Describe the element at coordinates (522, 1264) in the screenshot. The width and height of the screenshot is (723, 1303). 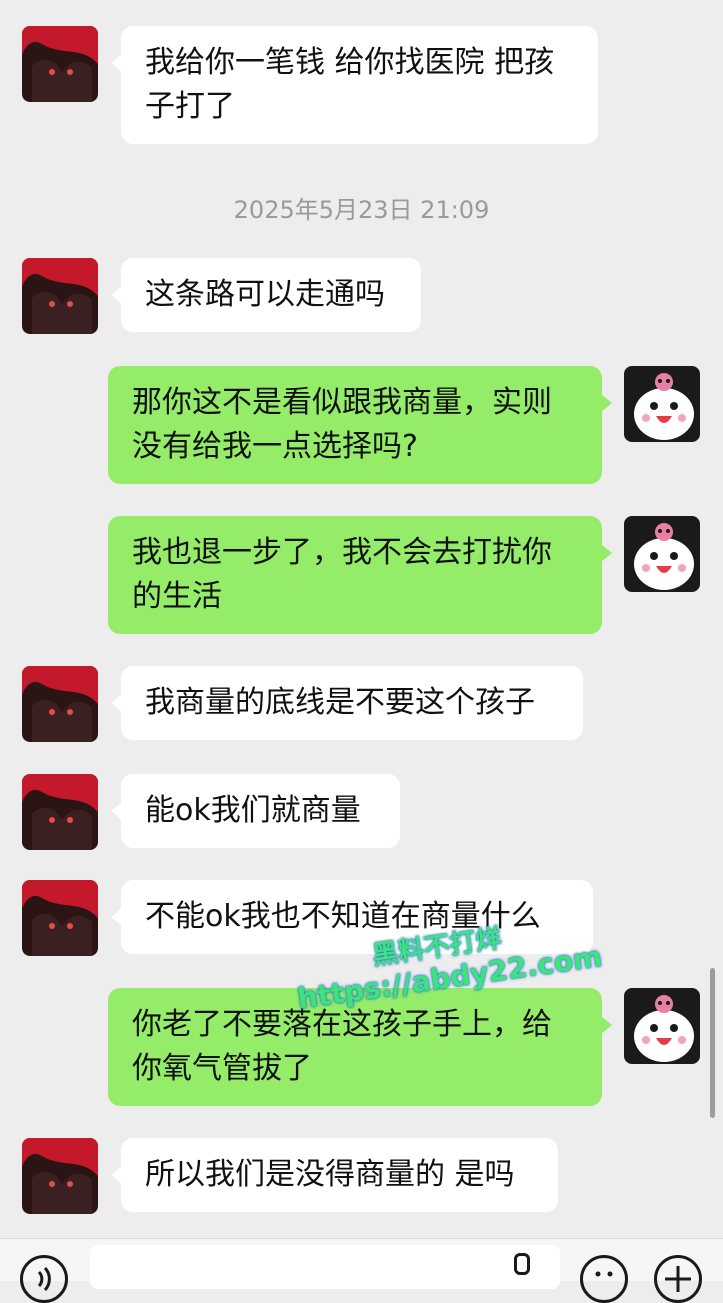
I see `microphone-icon` at that location.